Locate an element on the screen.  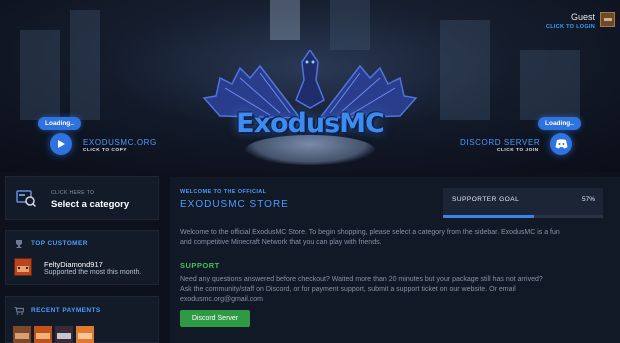
server-ip-subtitle: CLICK TO COPY is located at coordinates (105, 150).